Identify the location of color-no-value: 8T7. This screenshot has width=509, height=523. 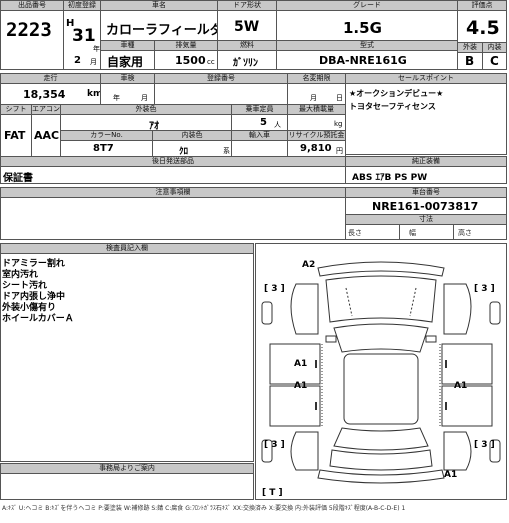
(103, 148).